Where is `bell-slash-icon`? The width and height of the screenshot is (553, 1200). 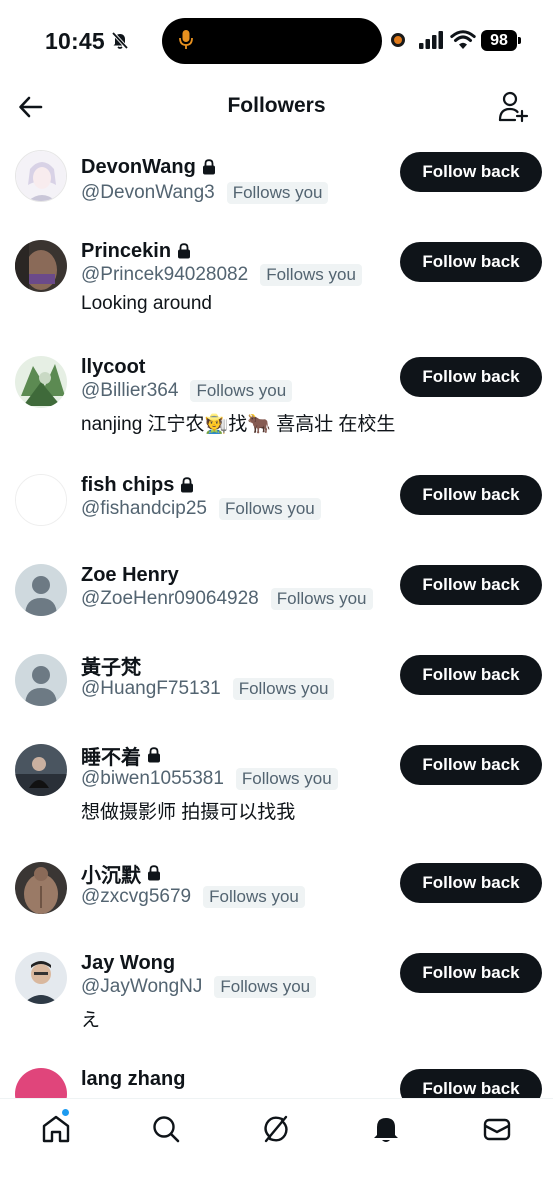 bell-slash-icon is located at coordinates (120, 40).